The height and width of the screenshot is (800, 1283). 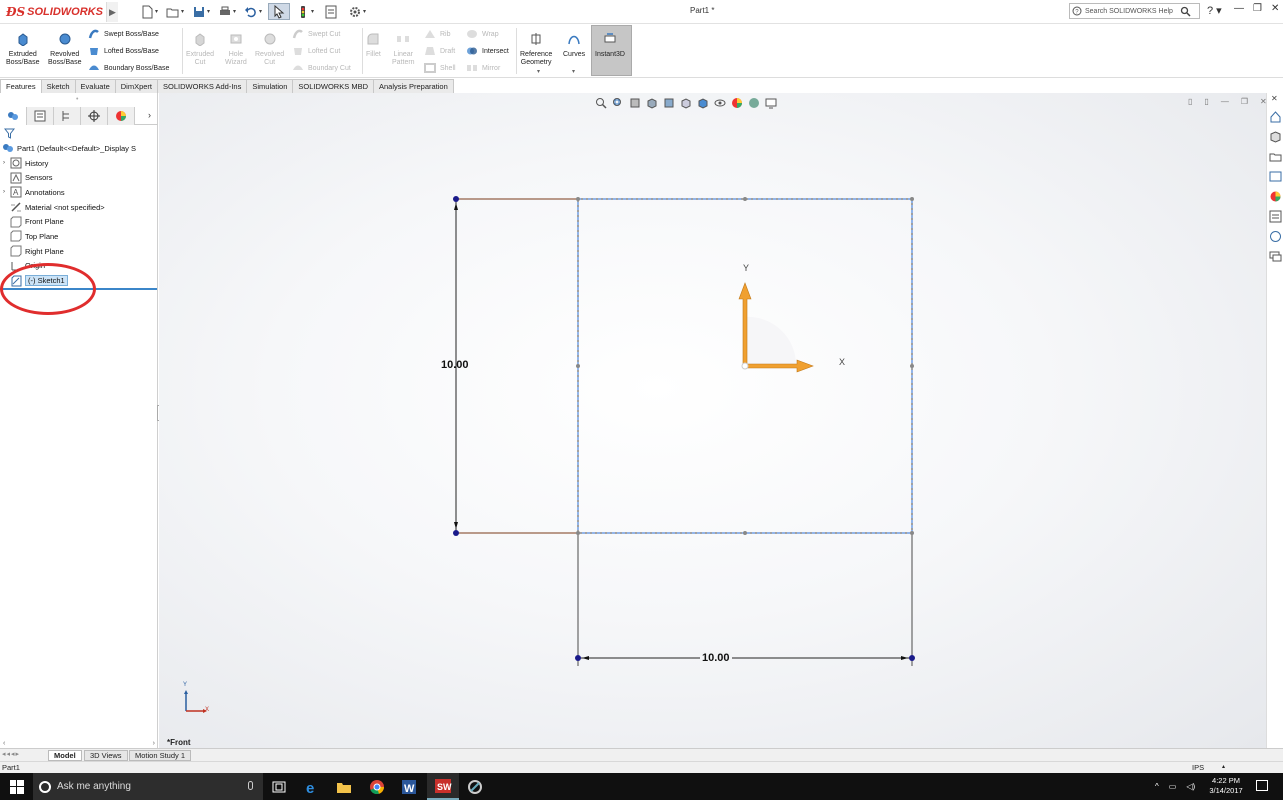 I want to click on scroll-left-icon: ‹, so click(x=4, y=744).